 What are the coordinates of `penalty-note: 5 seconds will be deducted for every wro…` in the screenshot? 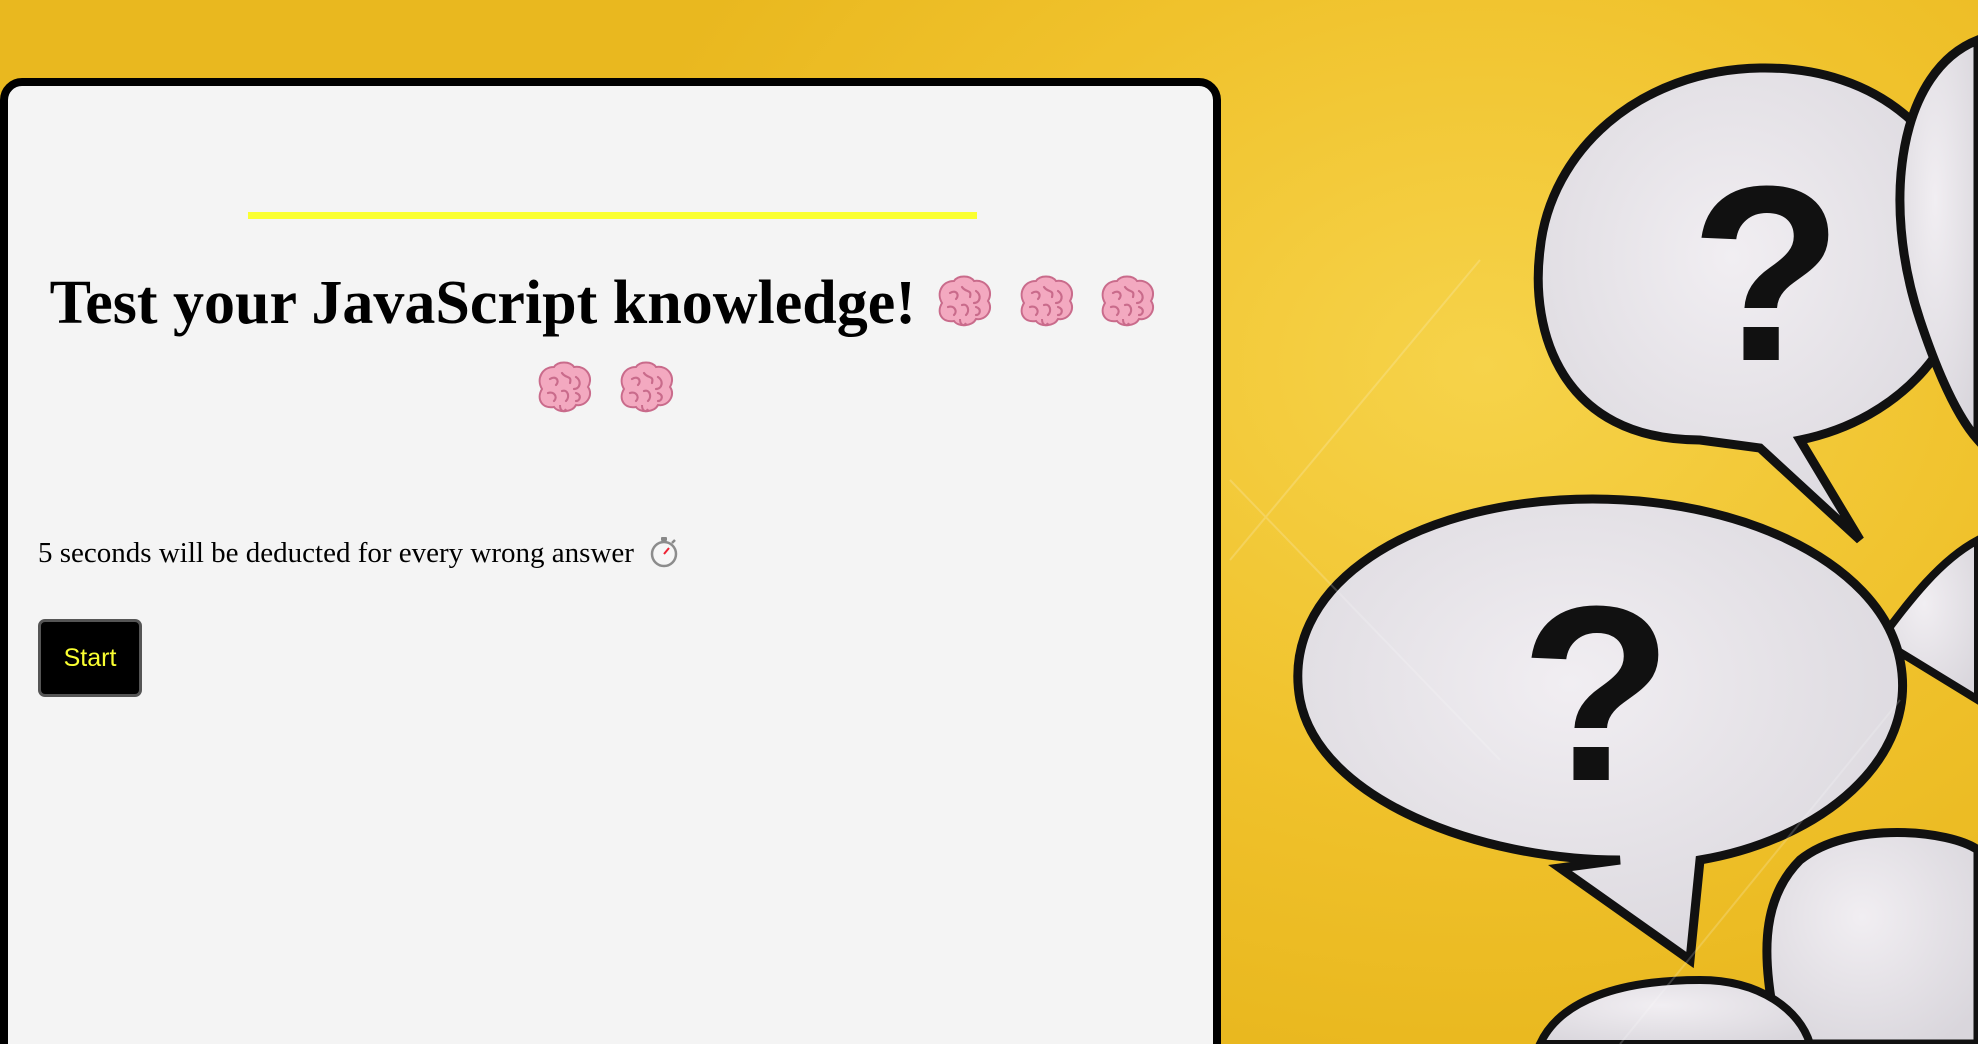 It's located at (358, 553).